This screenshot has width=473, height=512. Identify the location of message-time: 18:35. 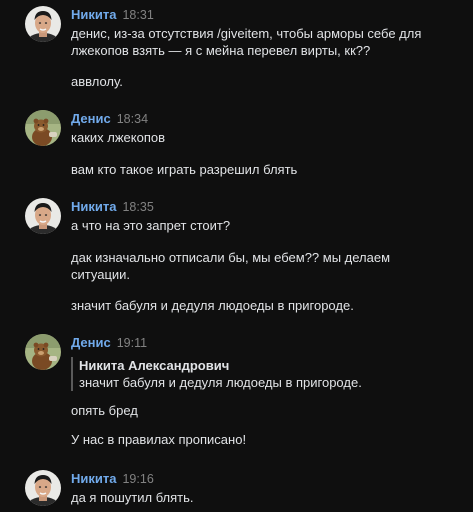
(137, 207).